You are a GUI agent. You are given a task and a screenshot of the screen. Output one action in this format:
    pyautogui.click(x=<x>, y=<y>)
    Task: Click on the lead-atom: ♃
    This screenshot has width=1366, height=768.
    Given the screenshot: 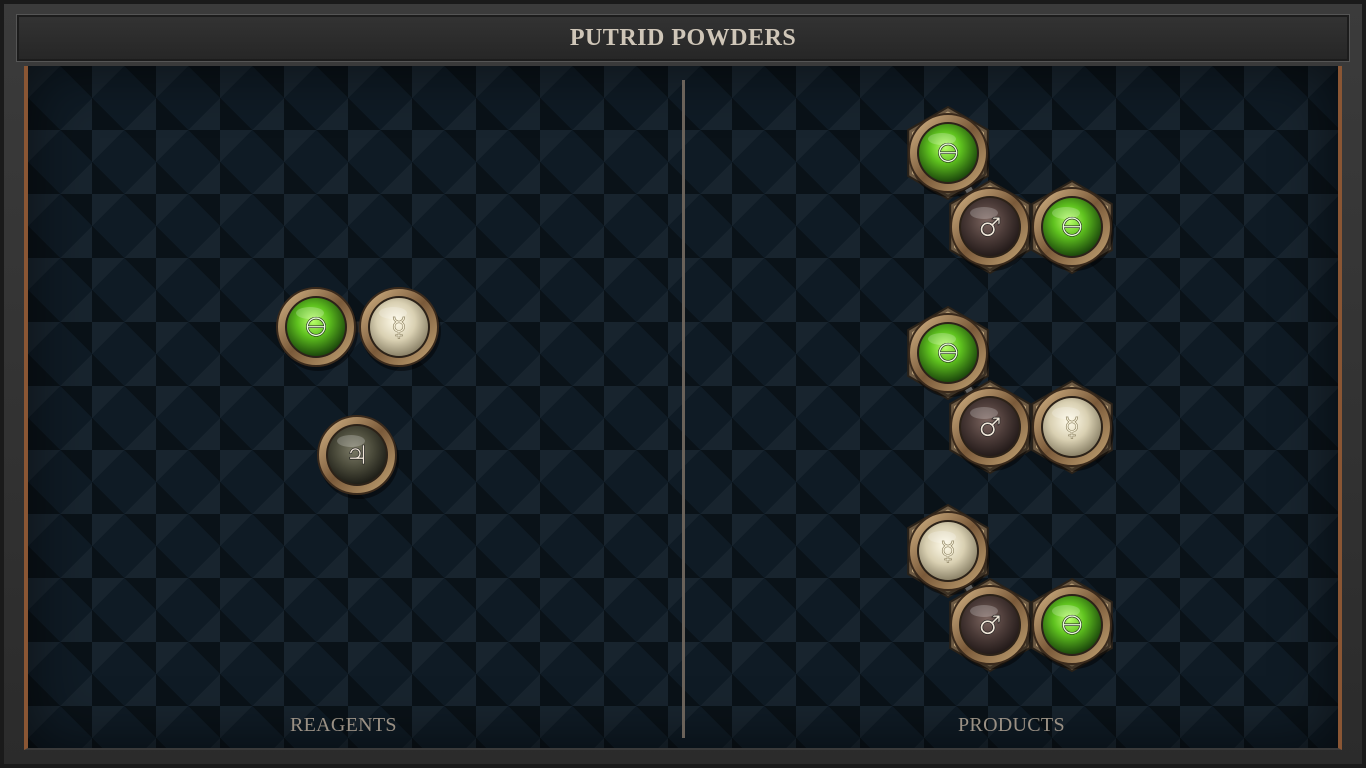 What is the action you would take?
    pyautogui.click(x=358, y=457)
    